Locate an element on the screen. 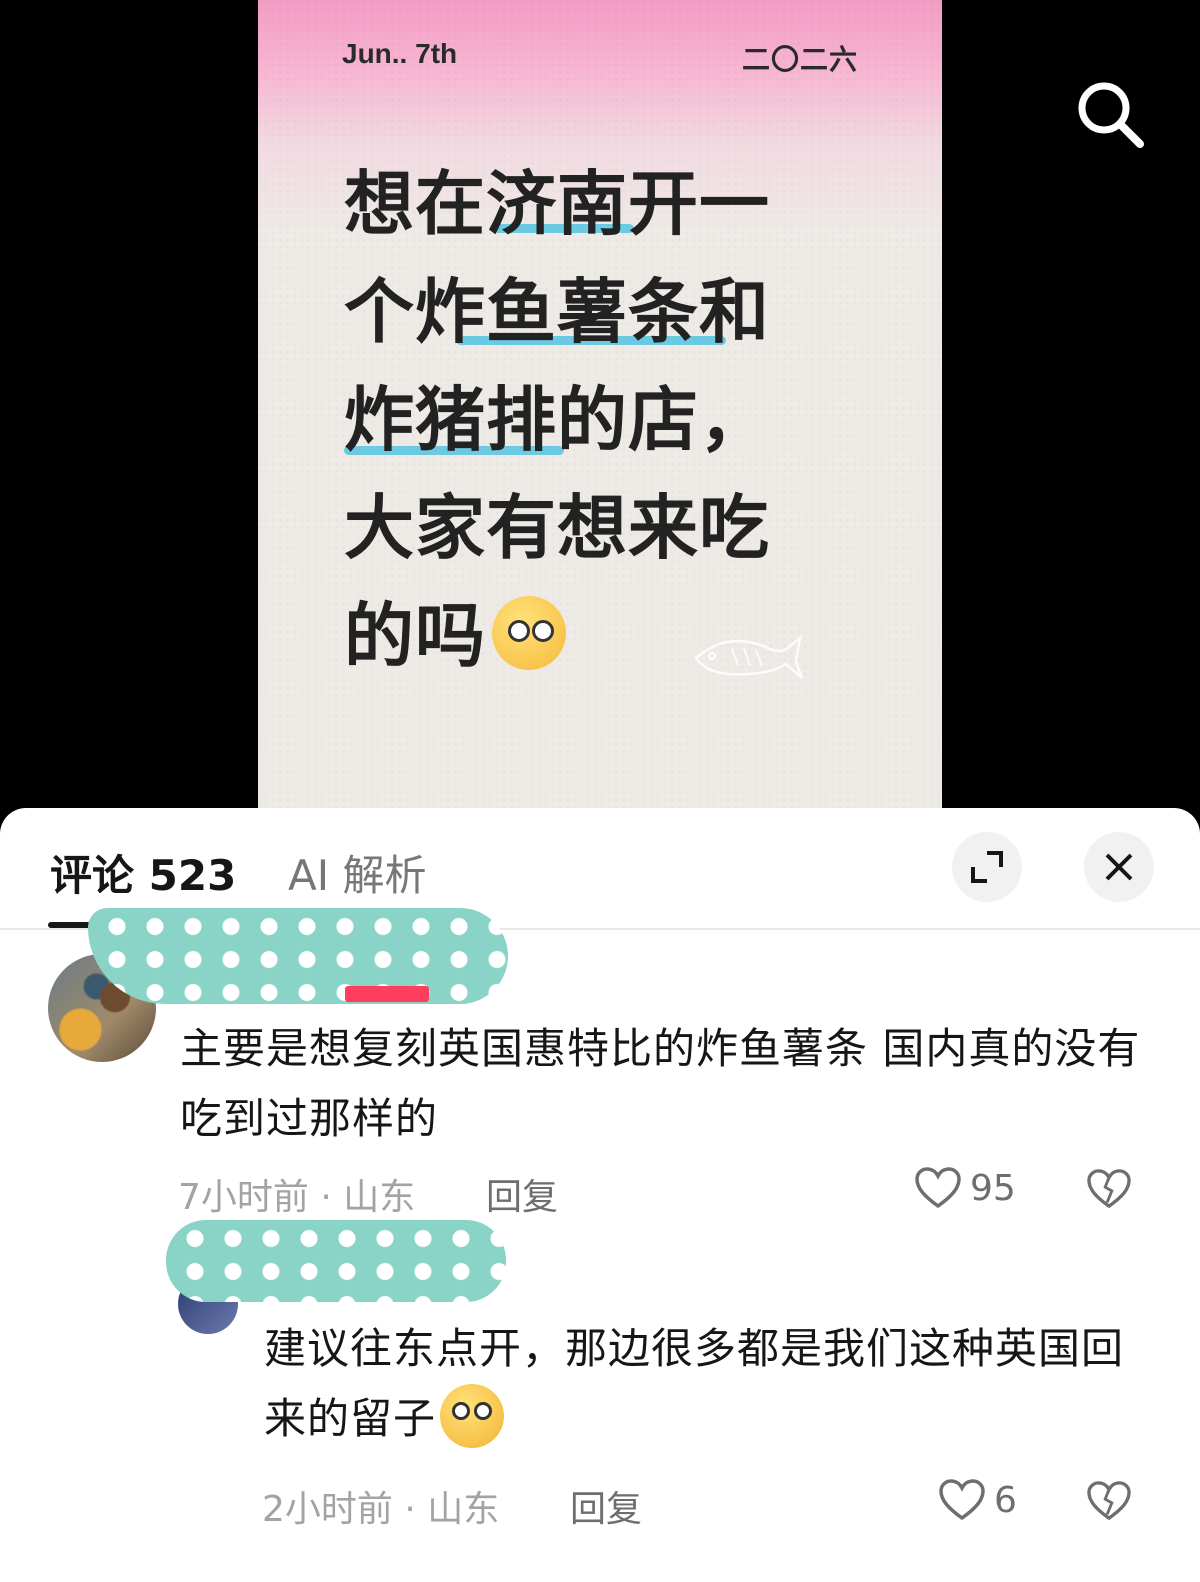 The height and width of the screenshot is (1582, 1200). expand-button is located at coordinates (987, 867).